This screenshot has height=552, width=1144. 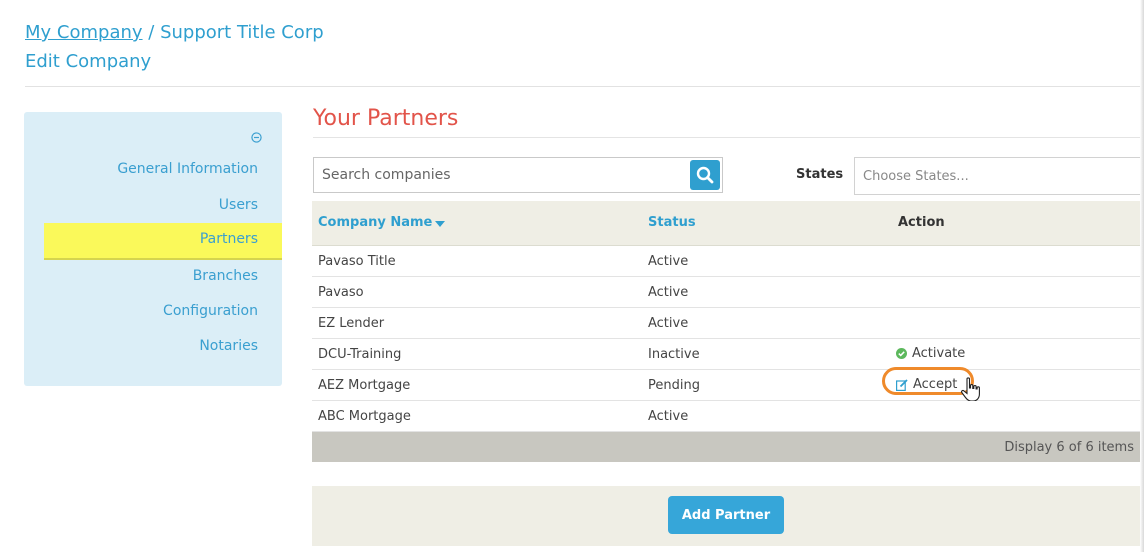 What do you see at coordinates (726, 384) in the screenshot?
I see `table-row: AEZ Mortgage Pending Accept` at bounding box center [726, 384].